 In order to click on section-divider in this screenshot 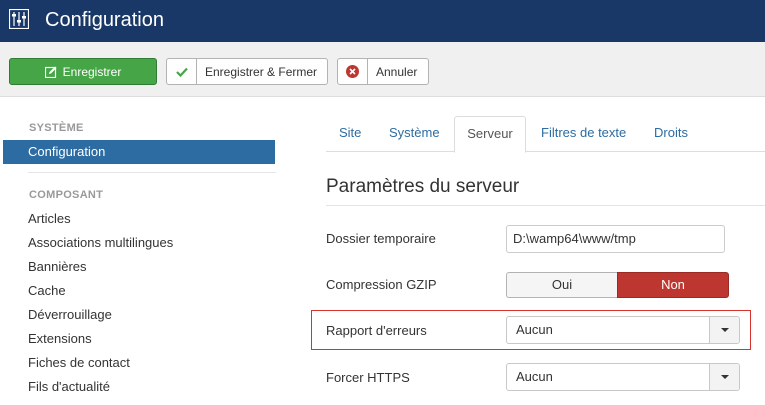, I will do `click(545, 205)`.